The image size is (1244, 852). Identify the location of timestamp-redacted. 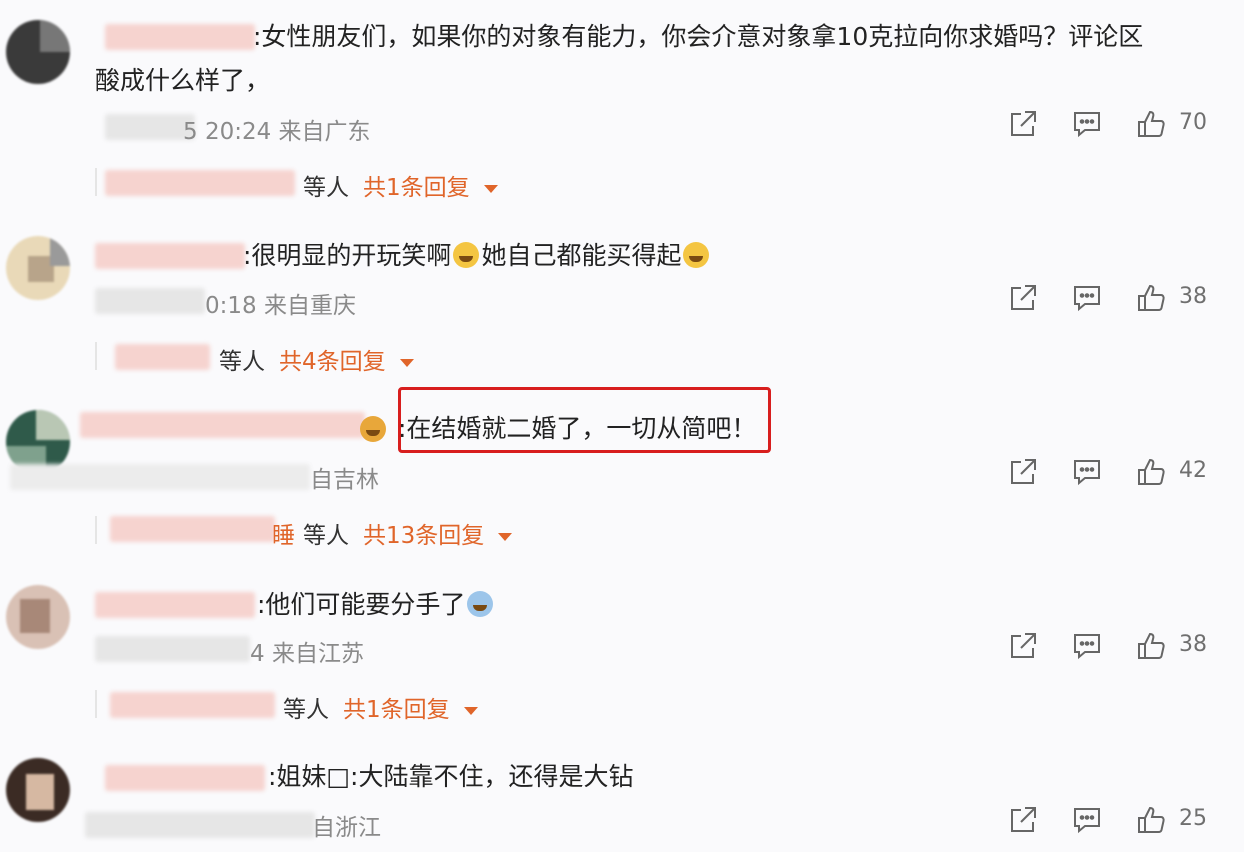
(200, 825).